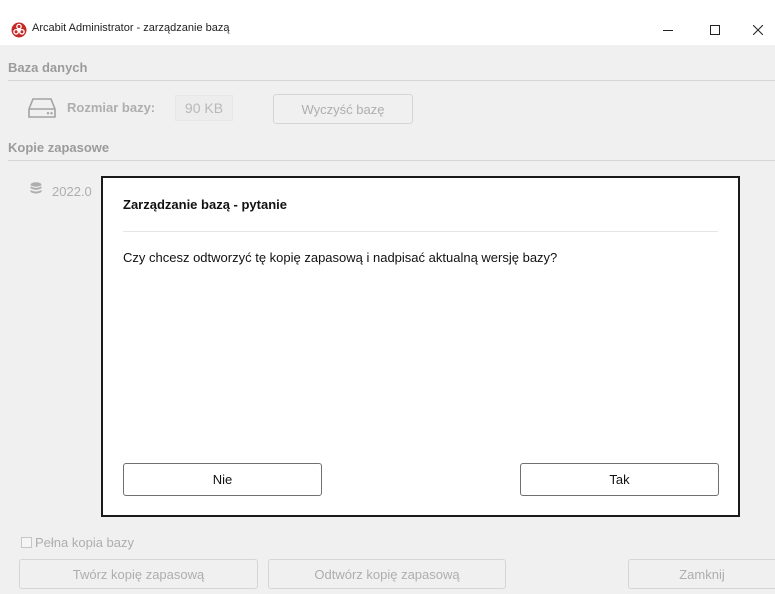  I want to click on close-window-button, so click(757, 29).